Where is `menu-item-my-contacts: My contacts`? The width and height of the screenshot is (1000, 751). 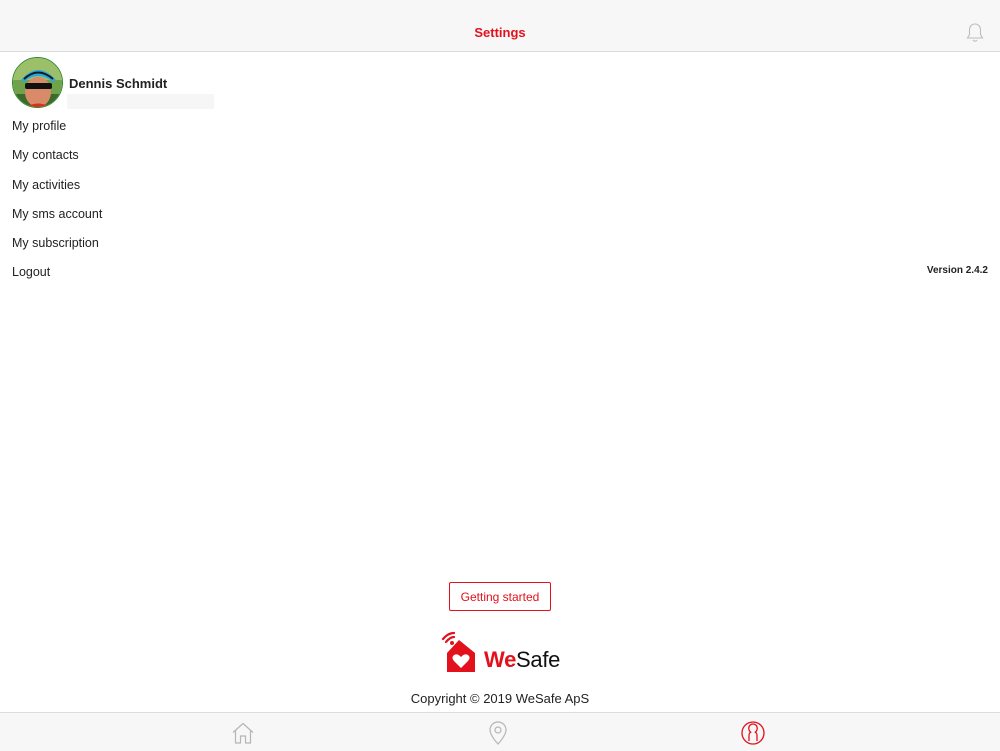
menu-item-my-contacts: My contacts is located at coordinates (57, 161).